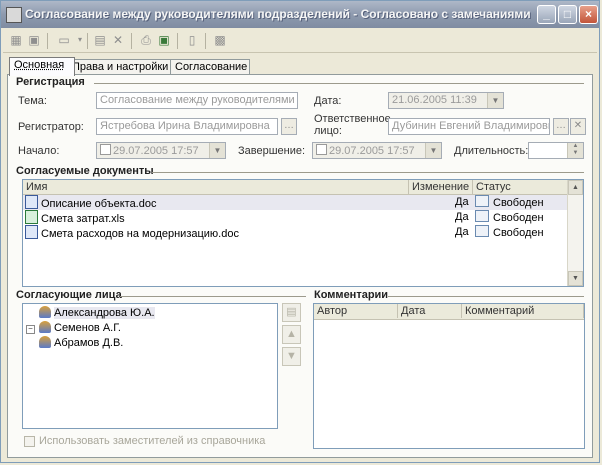  What do you see at coordinates (575, 187) in the screenshot?
I see `scroll-up-icon: ▲` at bounding box center [575, 187].